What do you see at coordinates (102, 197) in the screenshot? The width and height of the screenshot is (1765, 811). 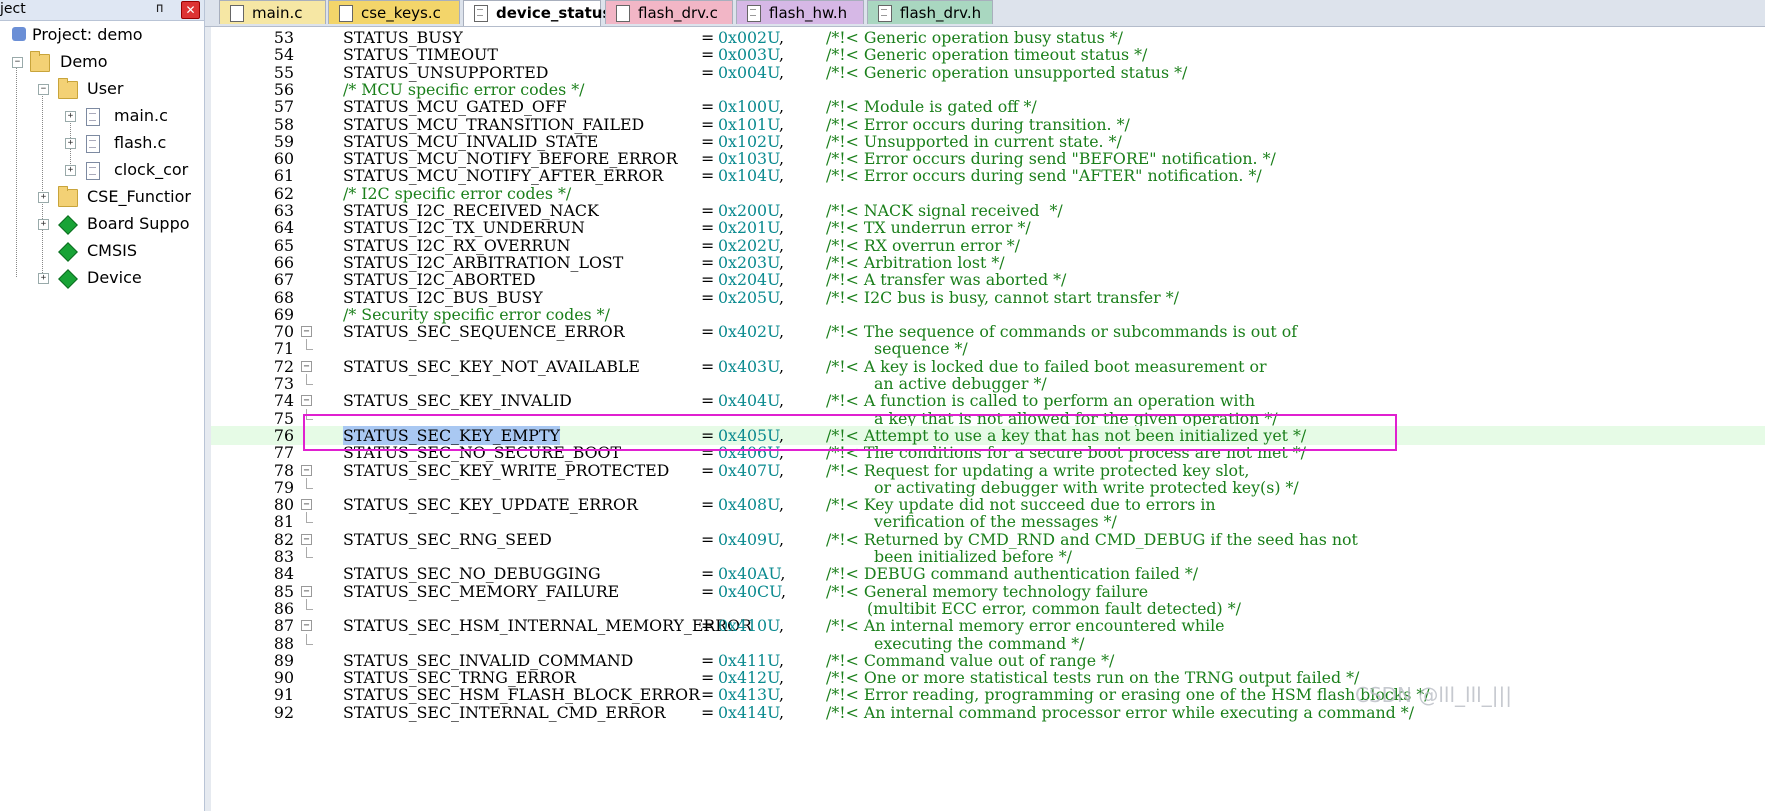 I see `tree-item: + CSE_Functior` at bounding box center [102, 197].